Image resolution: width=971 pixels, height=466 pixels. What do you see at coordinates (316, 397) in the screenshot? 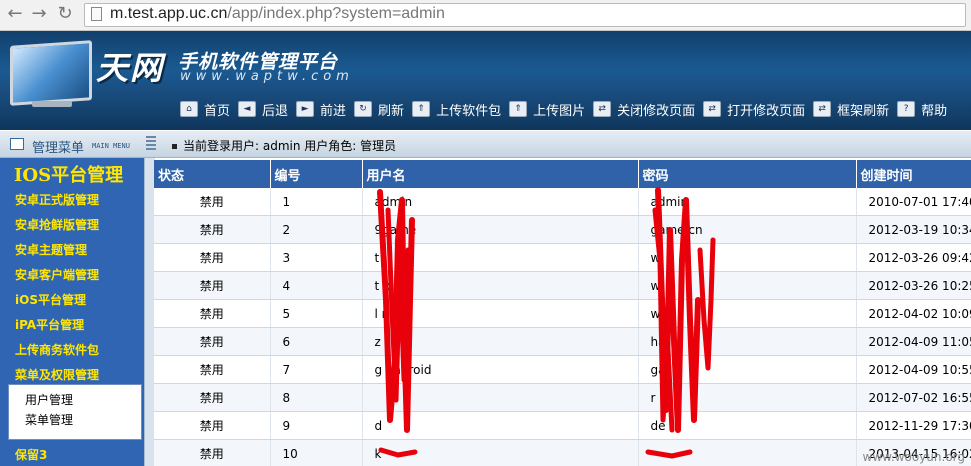
I see `cell-id: 8` at bounding box center [316, 397].